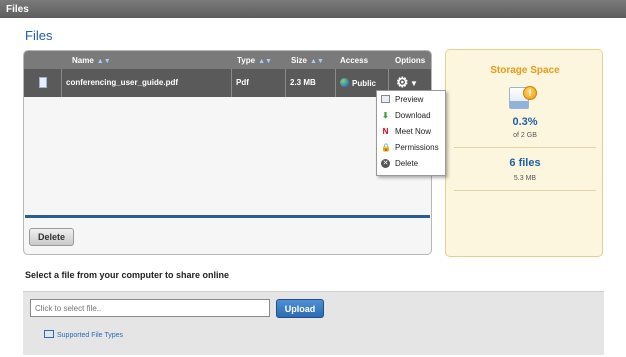  Describe the element at coordinates (313, 9) in the screenshot. I see `window-title-bar: Files` at that location.